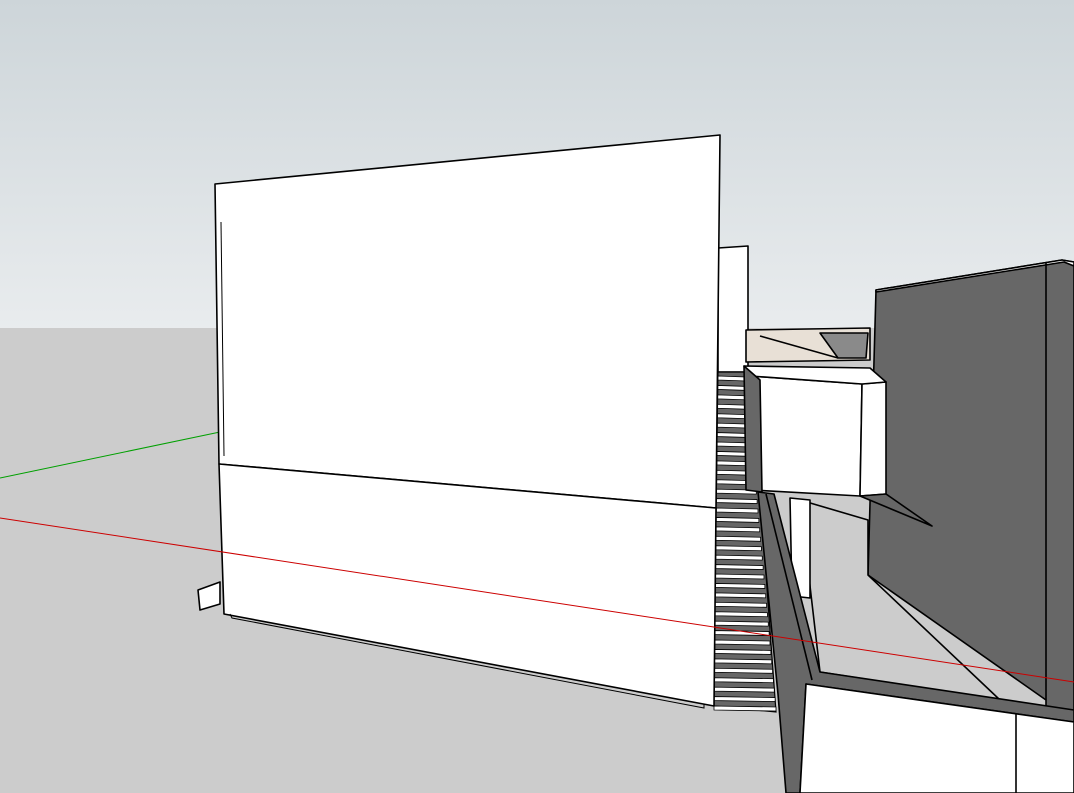  Describe the element at coordinates (806, 436) in the screenshot. I see `balcony-front` at that location.